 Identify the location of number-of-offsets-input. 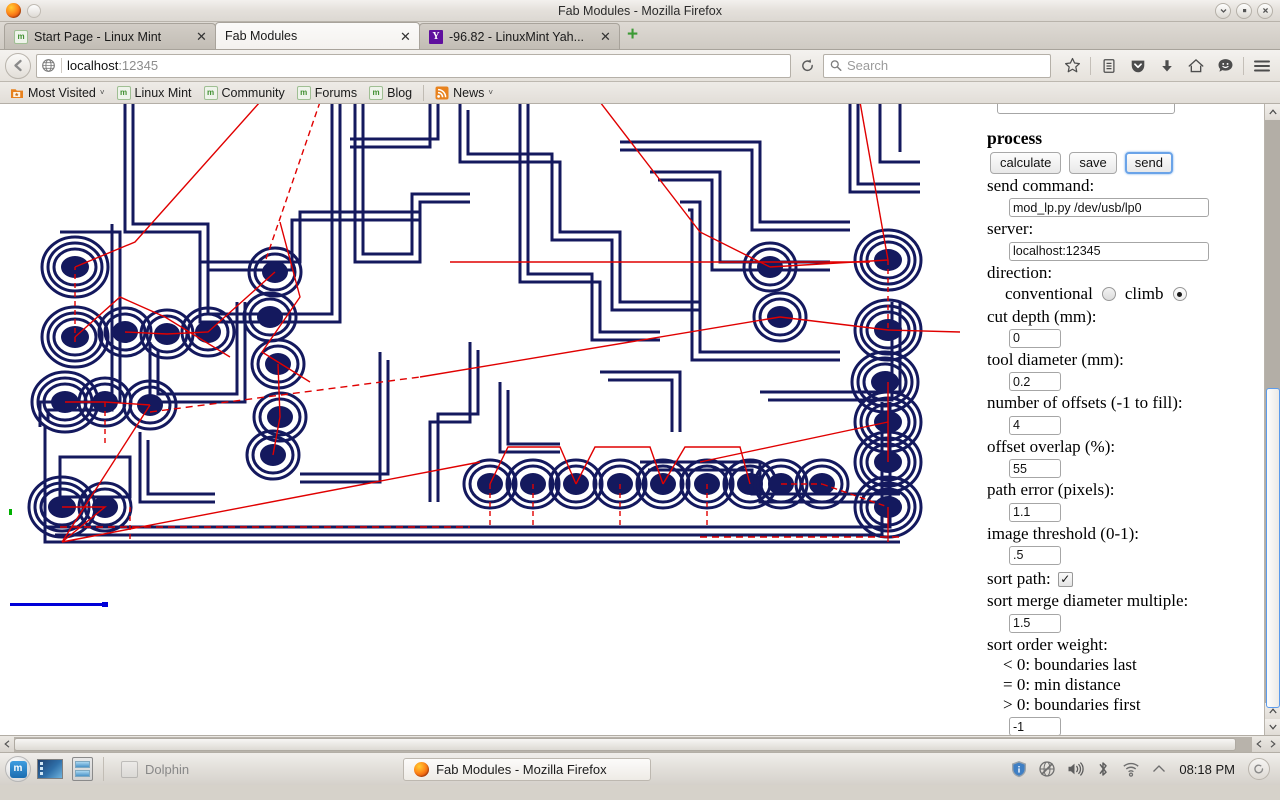
(1035, 425).